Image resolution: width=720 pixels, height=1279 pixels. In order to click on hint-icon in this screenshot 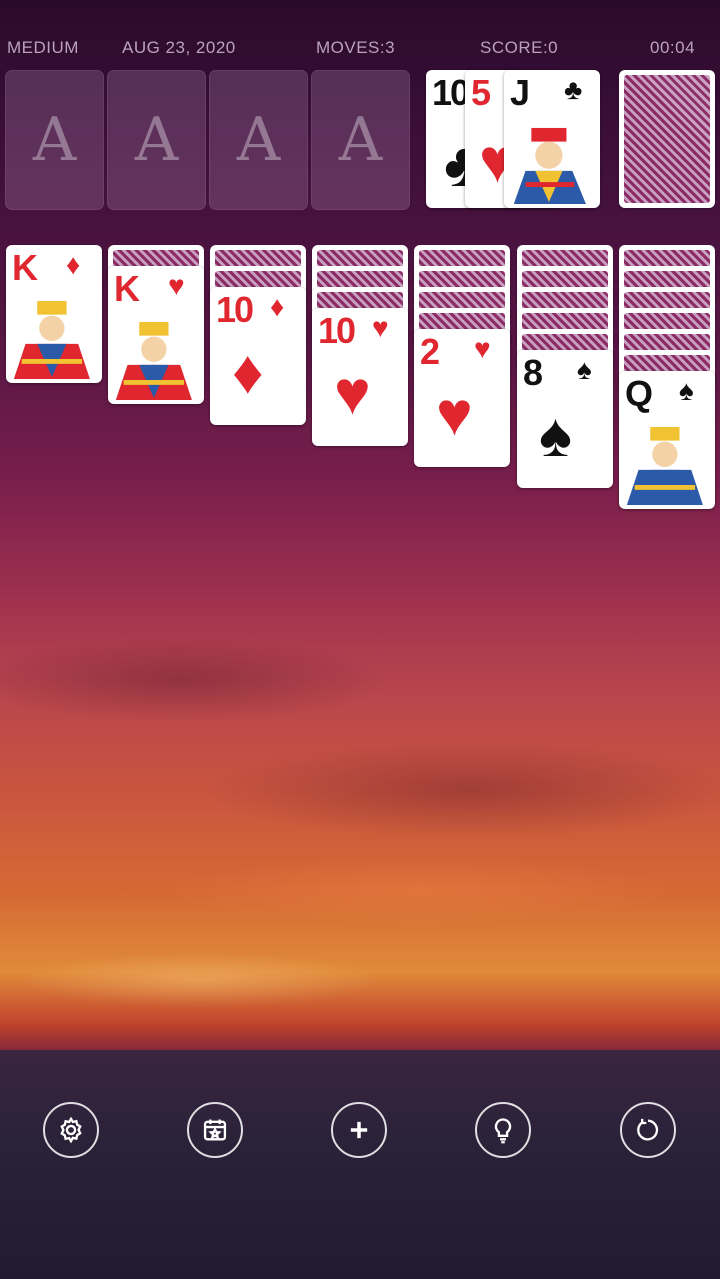, I will do `click(503, 1131)`.